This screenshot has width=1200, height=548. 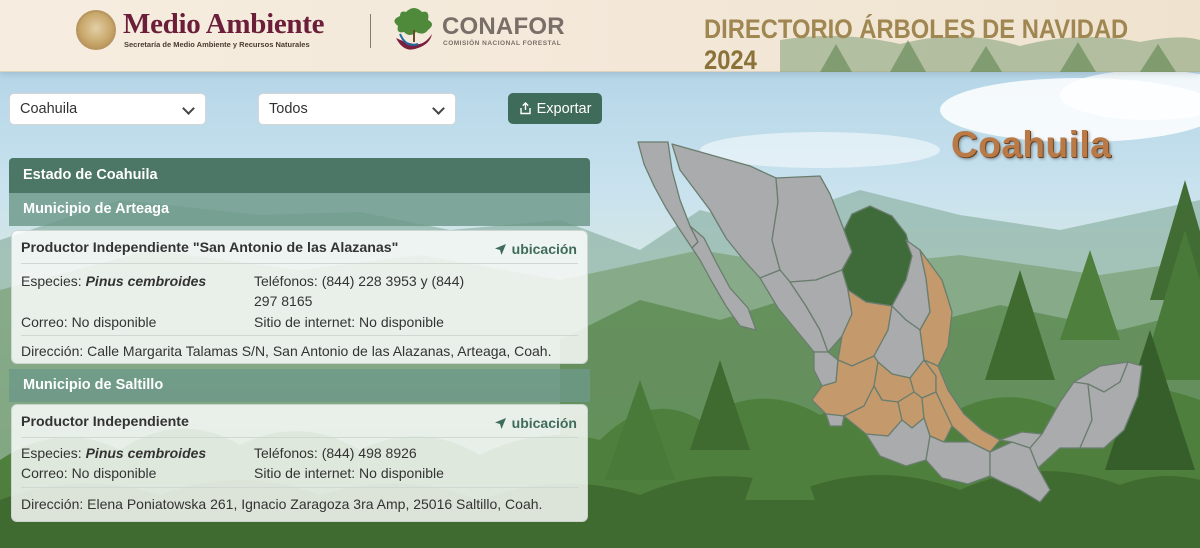 What do you see at coordinates (730, 60) in the screenshot?
I see `directory-year: 2024` at bounding box center [730, 60].